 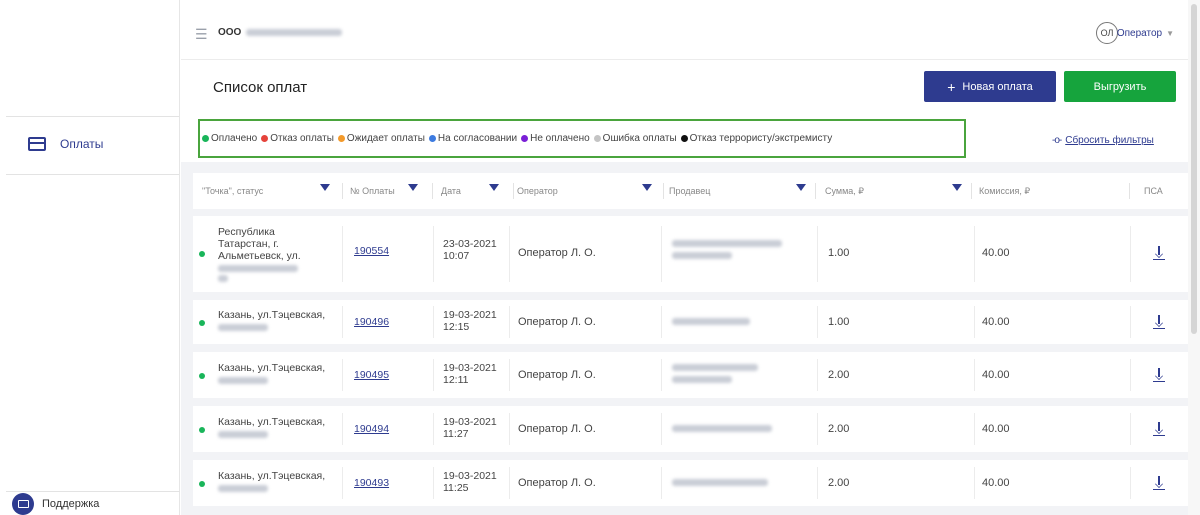 What do you see at coordinates (272, 191) in the screenshot?
I see `column-header-point: "Точка", статус` at bounding box center [272, 191].